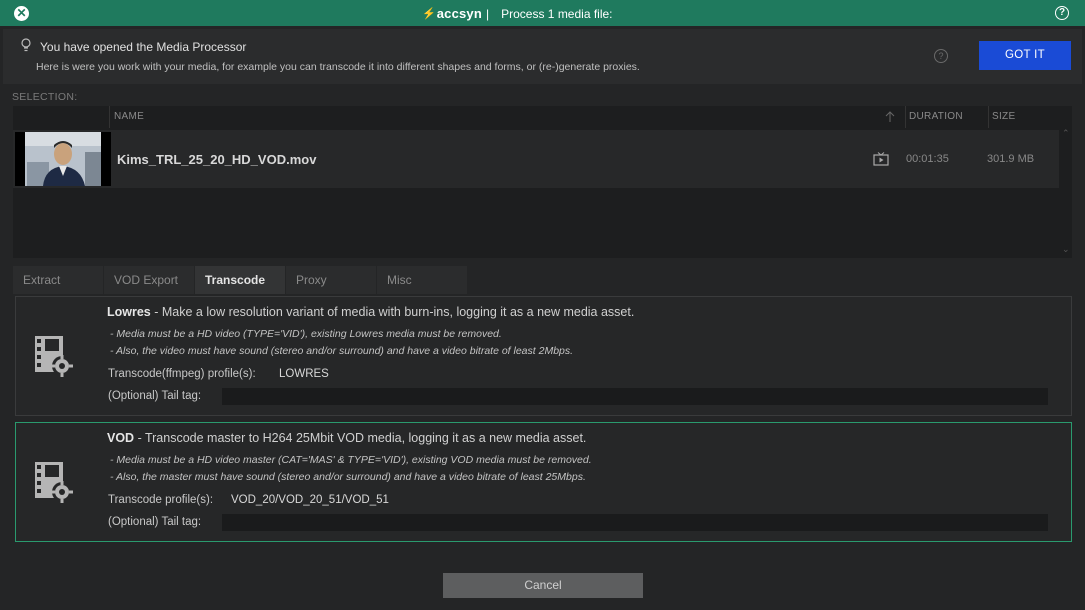  Describe the element at coordinates (310, 500) in the screenshot. I see `profile-value: VOD_20/VOD_20_51/VOD_51` at that location.